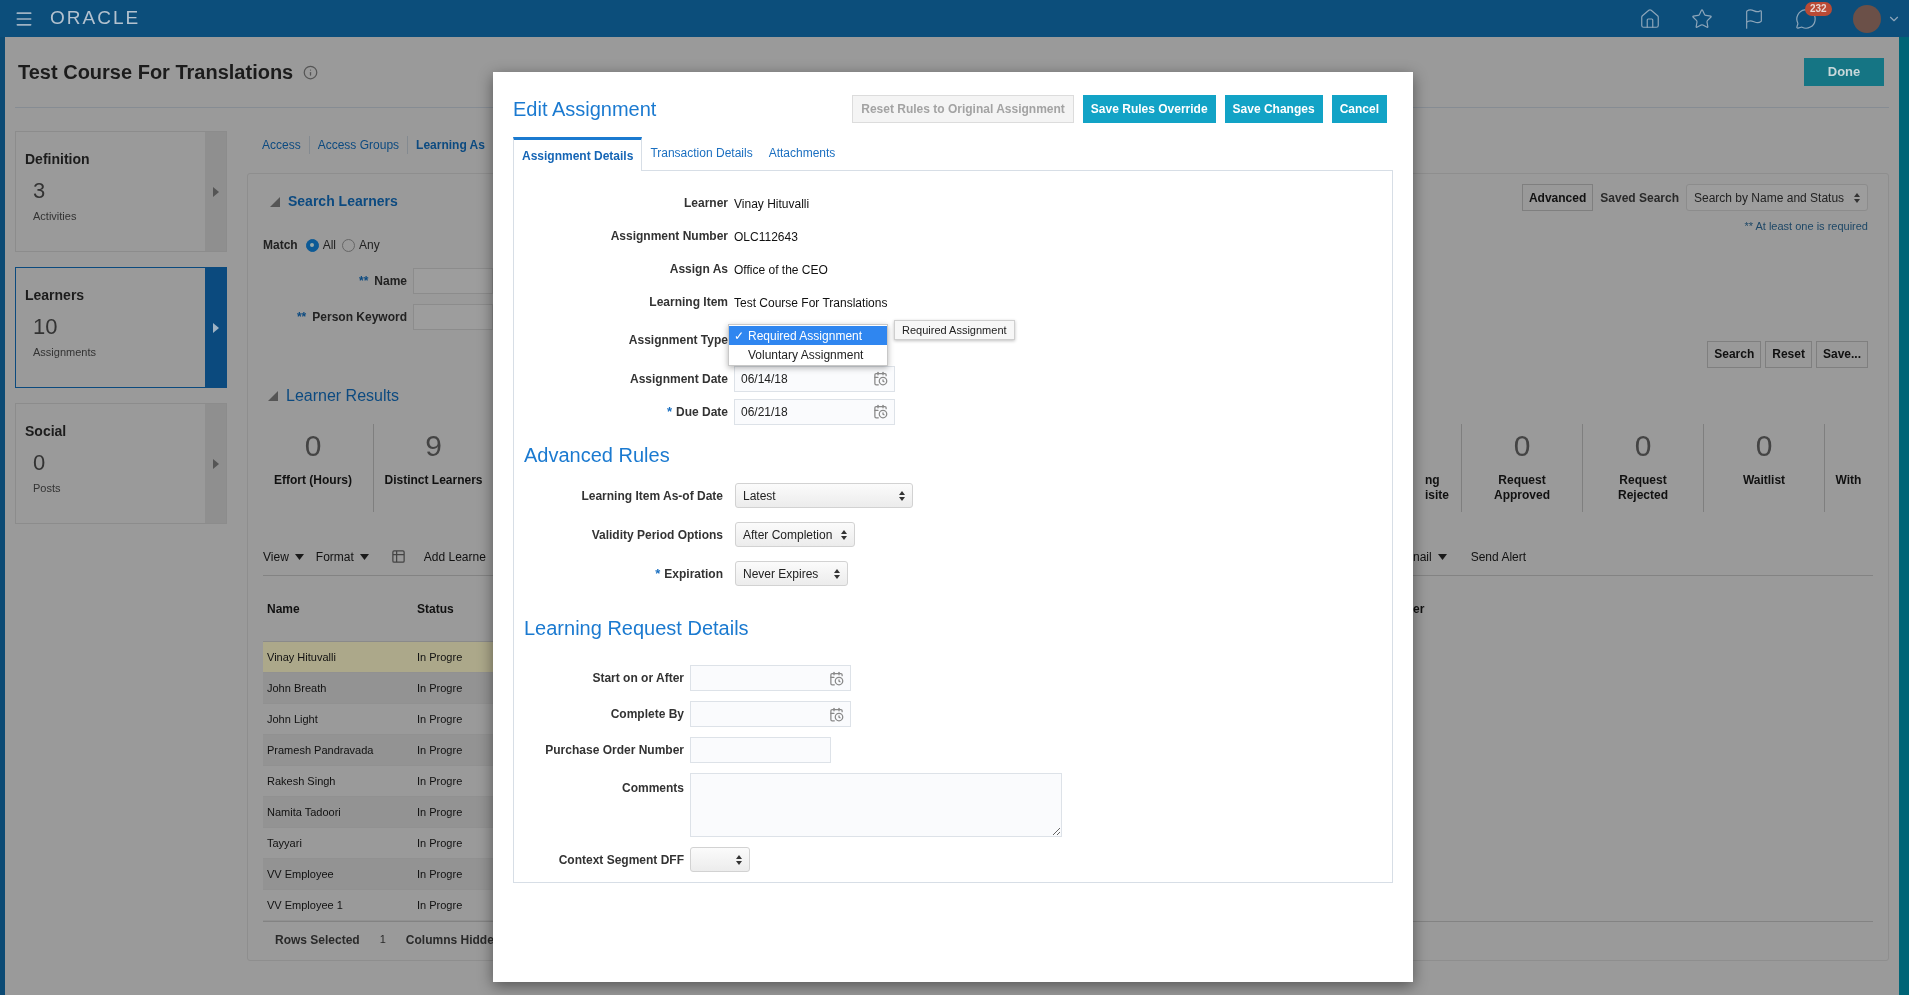  What do you see at coordinates (378, 750) in the screenshot?
I see `table-row: Pramesh Pandravada In Progre` at bounding box center [378, 750].